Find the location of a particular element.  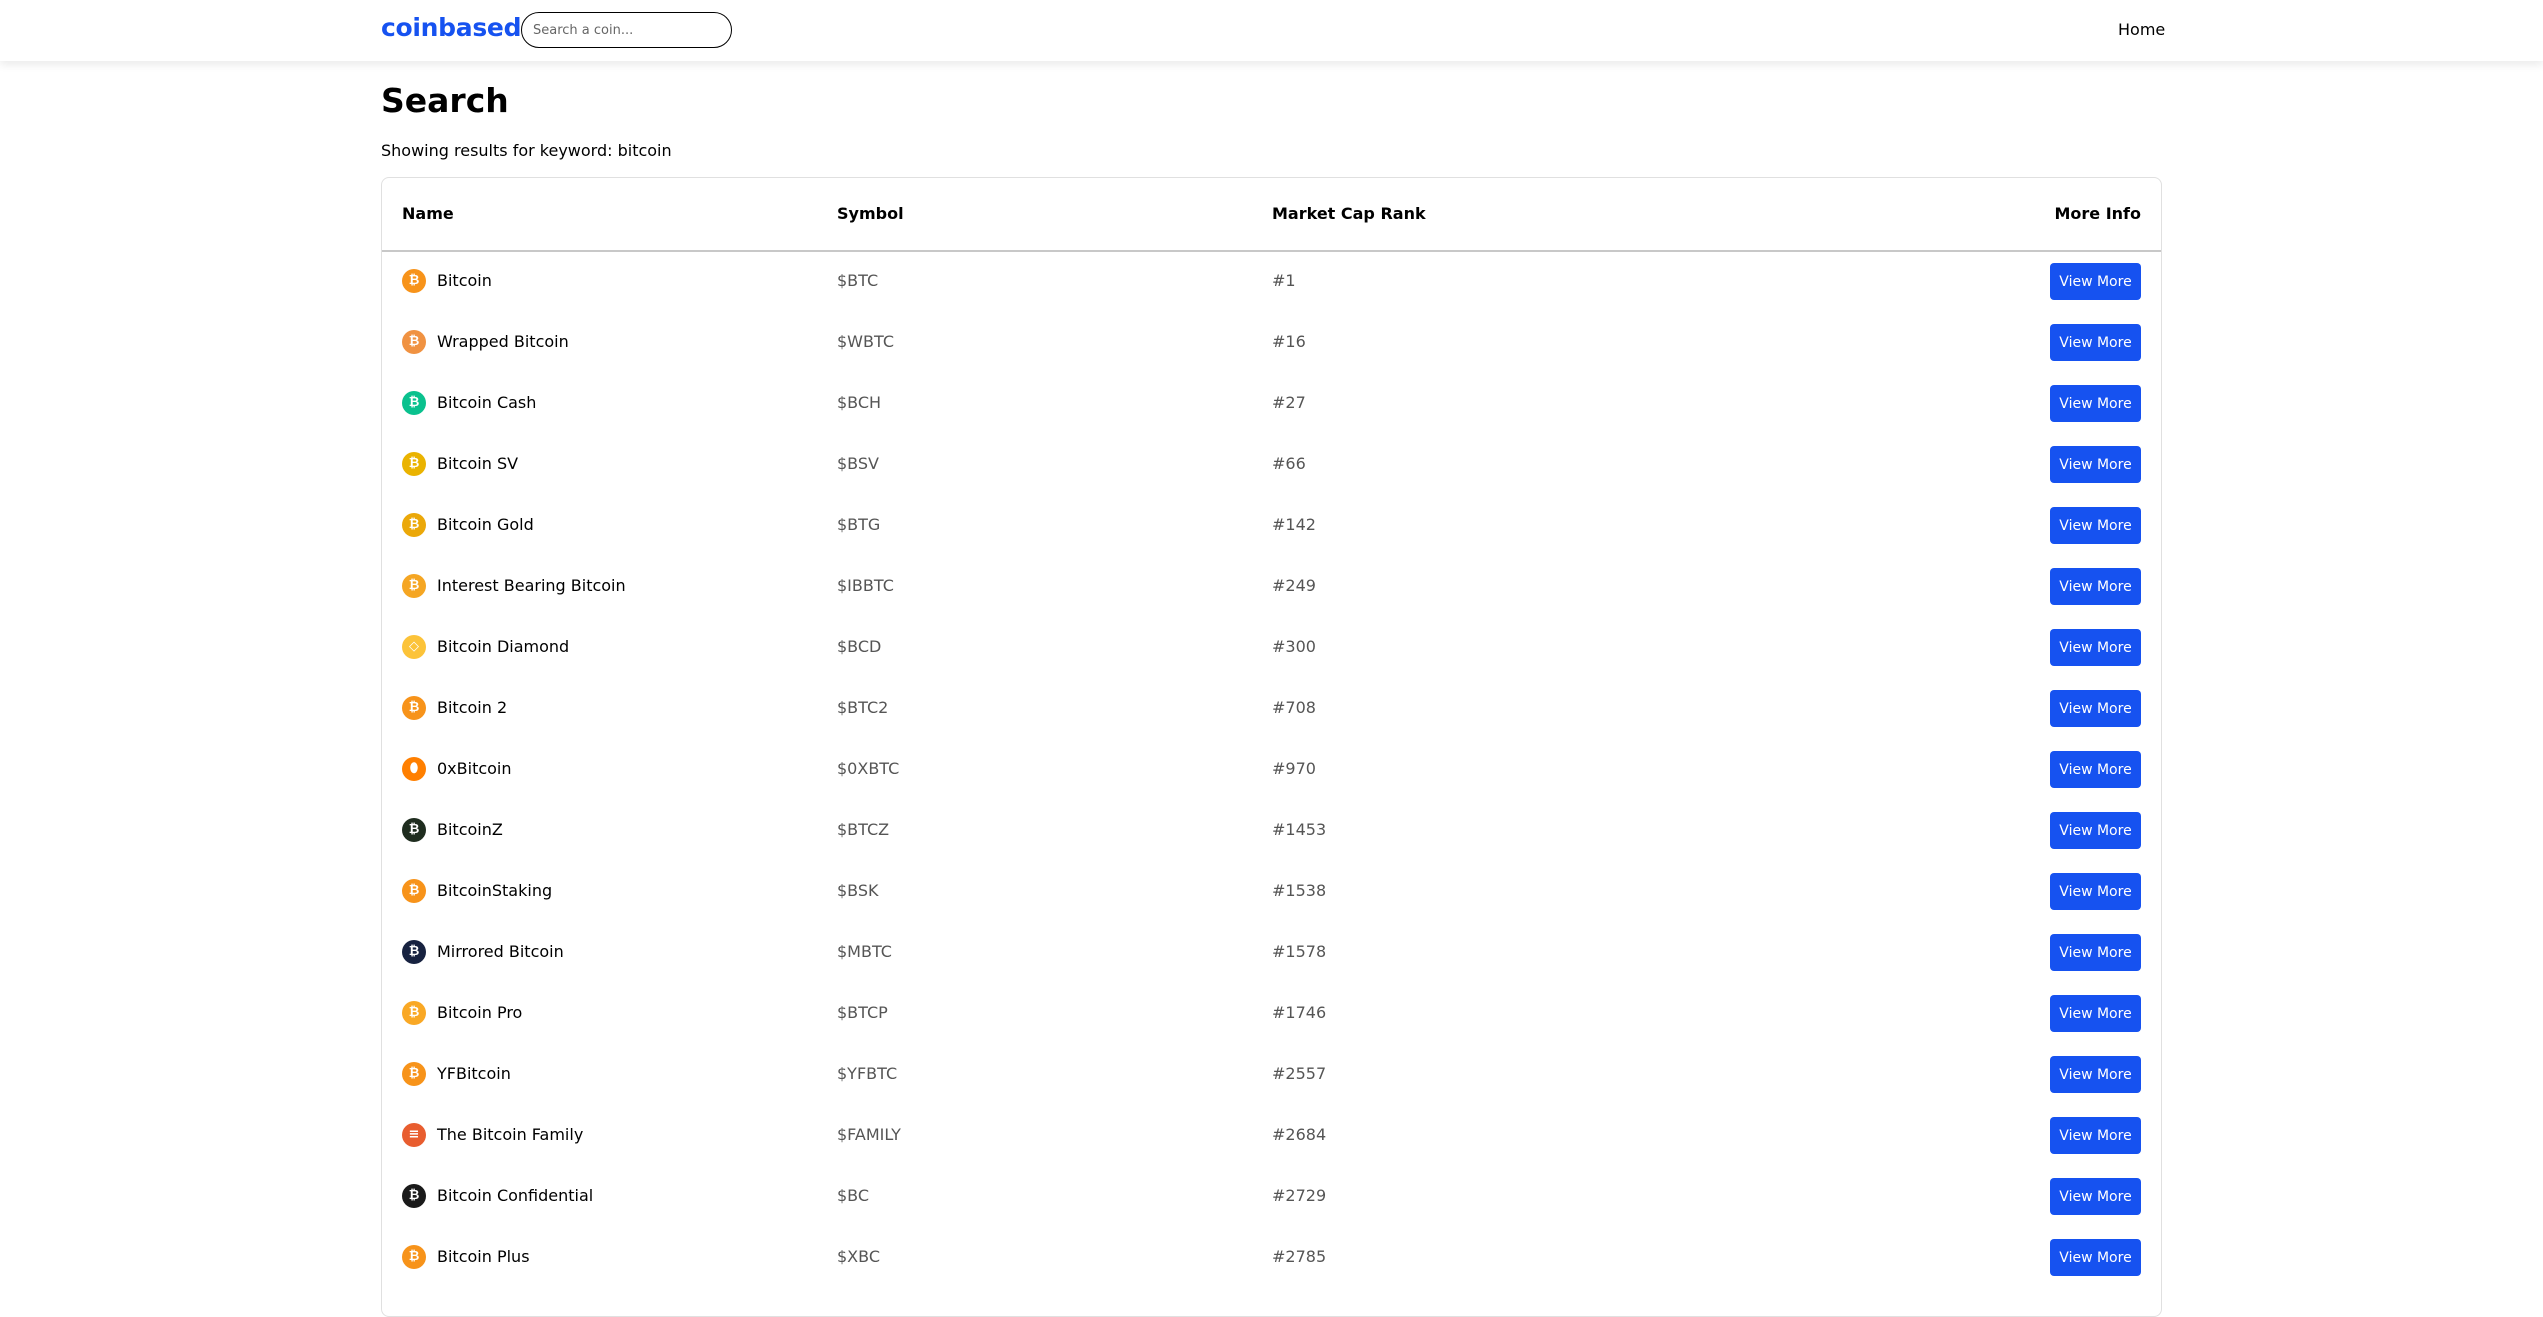

header-market-cap-rank: Market Cap Rank is located at coordinates (1349, 213).